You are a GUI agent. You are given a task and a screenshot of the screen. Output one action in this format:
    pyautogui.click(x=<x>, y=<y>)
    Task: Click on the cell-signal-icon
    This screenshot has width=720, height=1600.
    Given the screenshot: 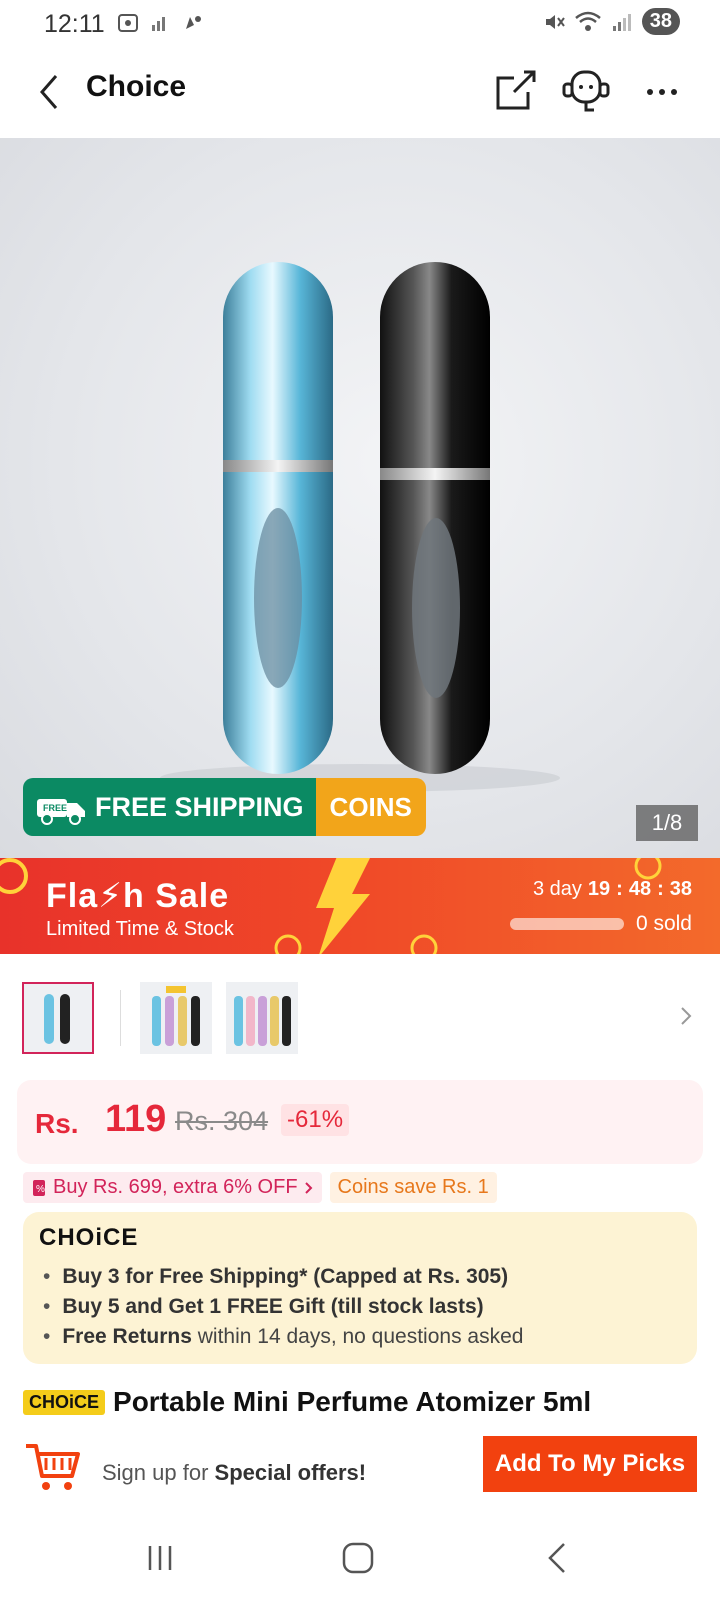 What is the action you would take?
    pyautogui.click(x=621, y=22)
    